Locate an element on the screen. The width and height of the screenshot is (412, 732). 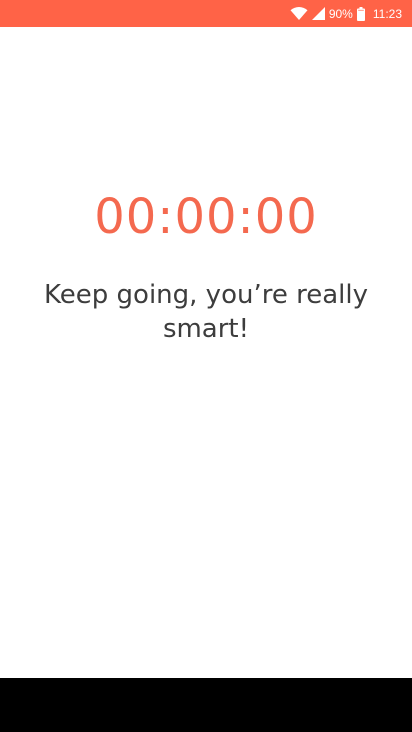
timer-display: 00:00:00 is located at coordinates (206, 217).